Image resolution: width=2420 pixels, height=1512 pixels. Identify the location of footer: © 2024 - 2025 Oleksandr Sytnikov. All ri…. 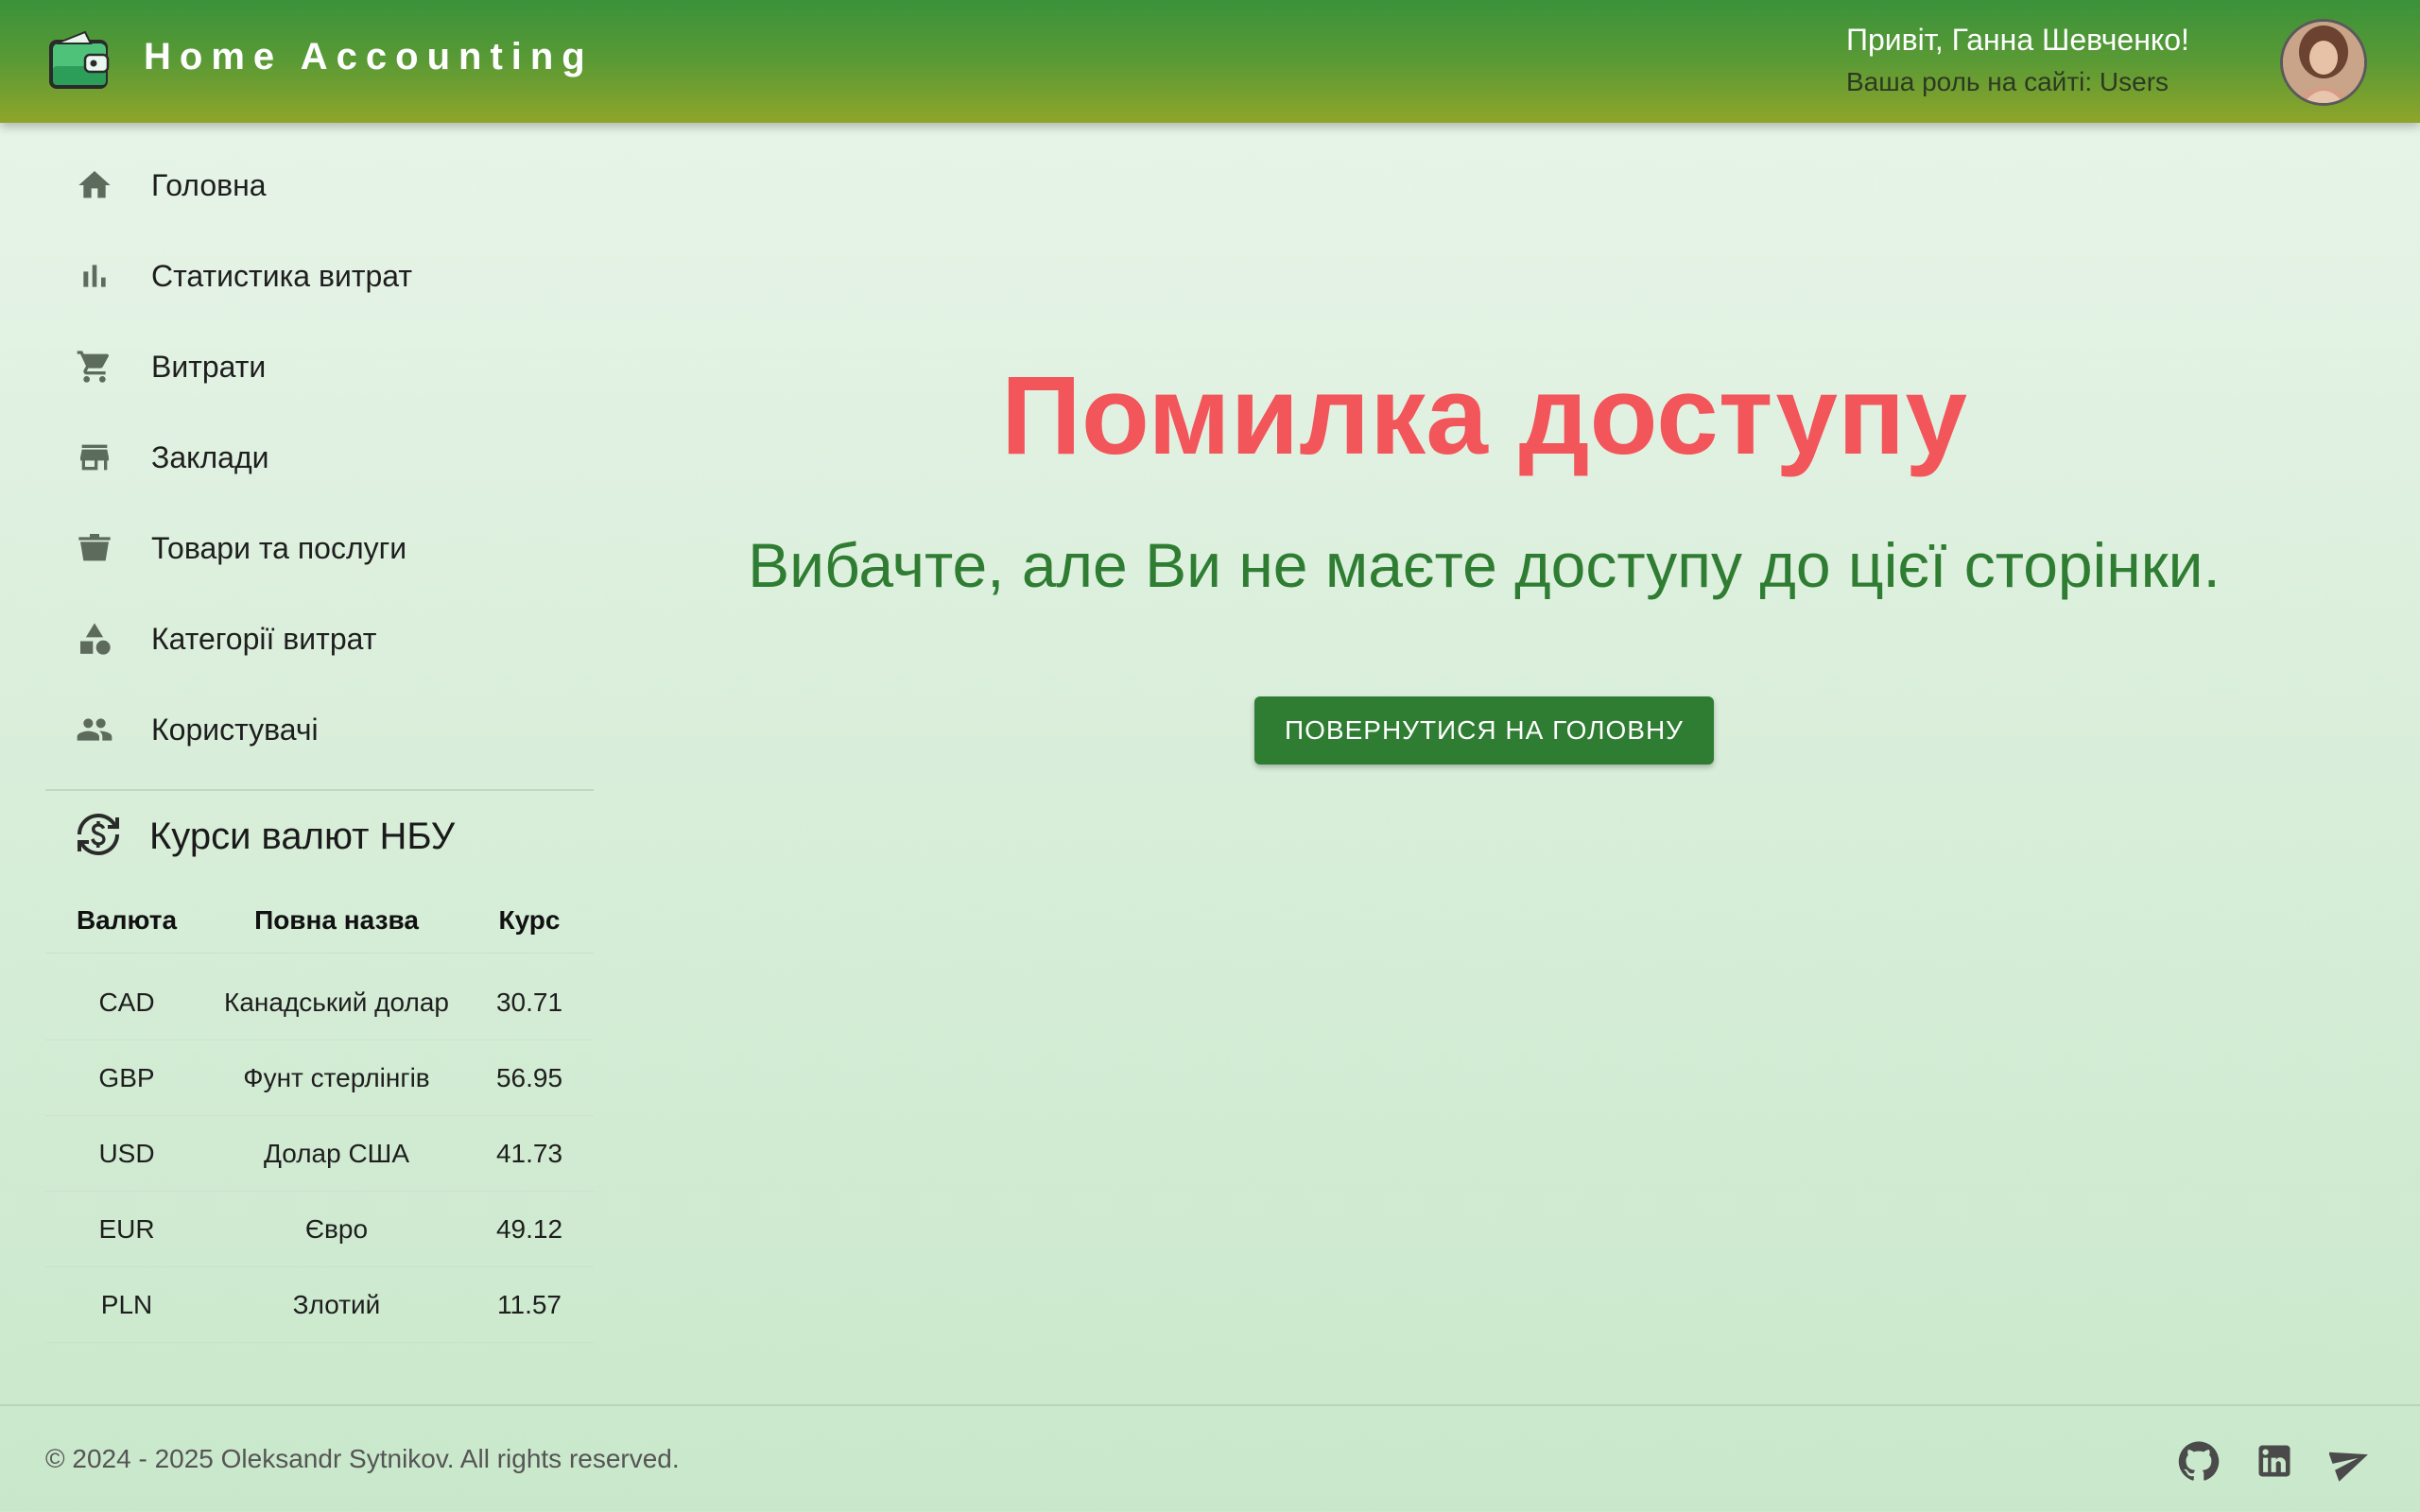
(1210, 1458).